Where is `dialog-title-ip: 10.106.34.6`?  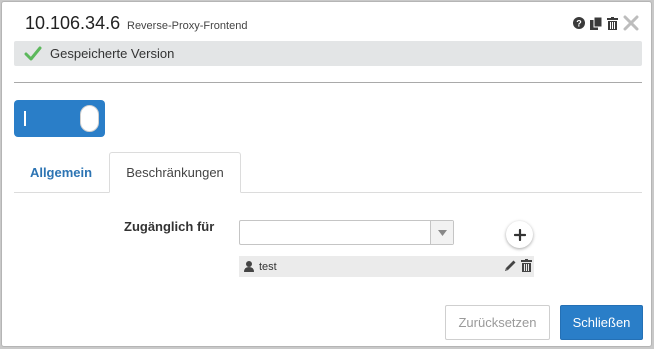 dialog-title-ip: 10.106.34.6 is located at coordinates (73, 23).